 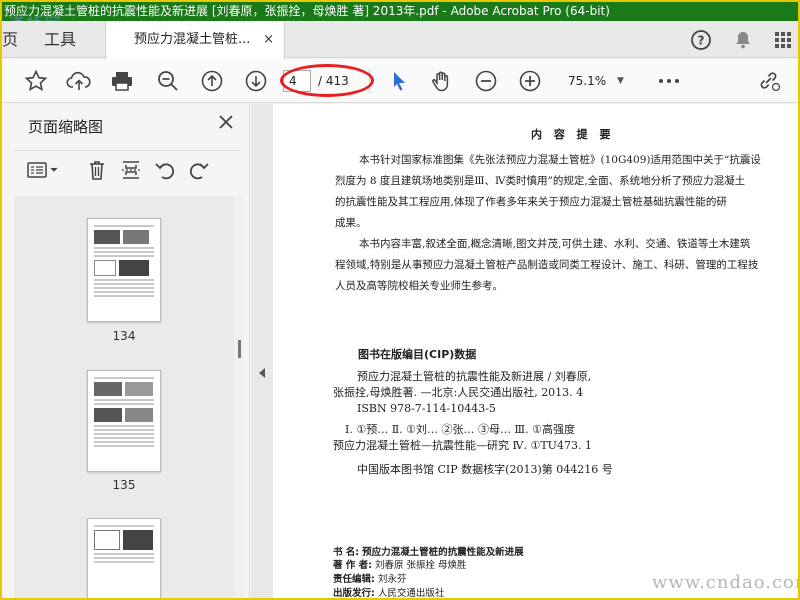 I want to click on cip-heading: 图书在版编目(CIP)数据, so click(x=417, y=354).